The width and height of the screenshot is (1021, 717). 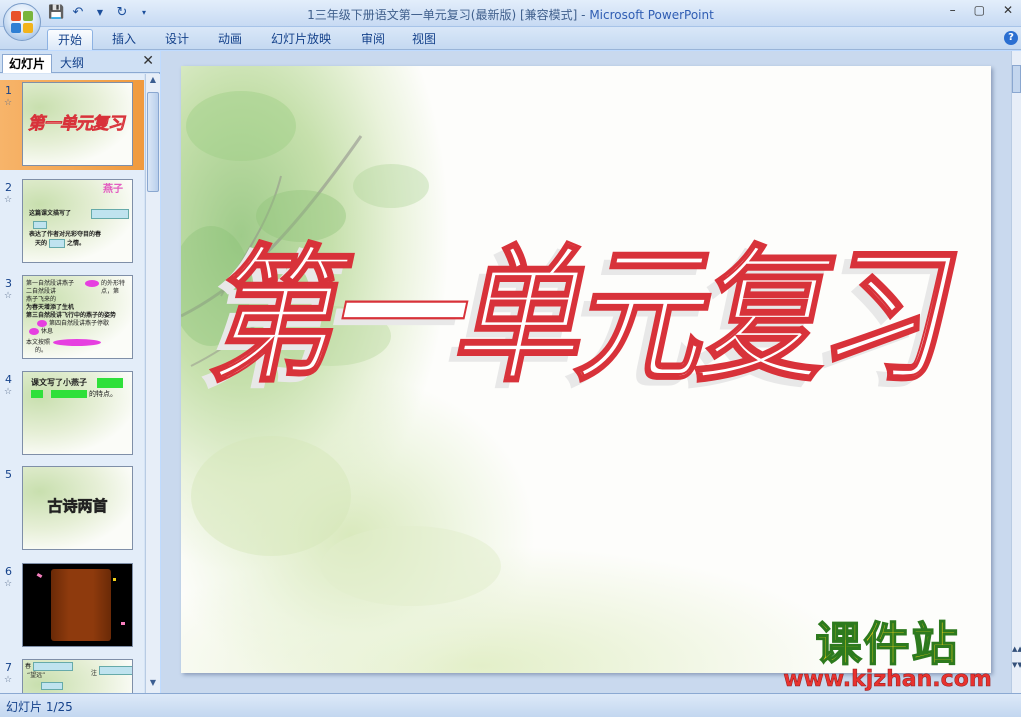 I want to click on office-logo-icon, so click(x=22, y=22).